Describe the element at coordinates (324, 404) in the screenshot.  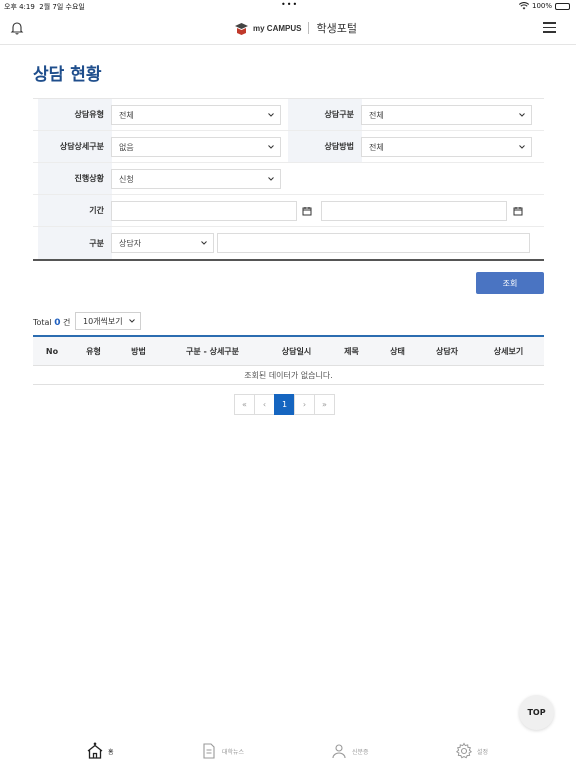
I see `last-page-button: »` at that location.